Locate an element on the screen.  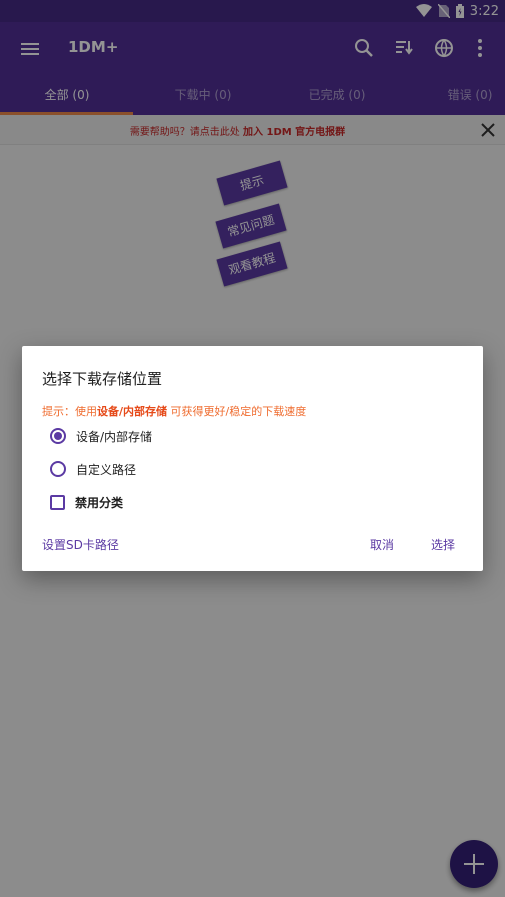
select-button: 选择 is located at coordinates (443, 544).